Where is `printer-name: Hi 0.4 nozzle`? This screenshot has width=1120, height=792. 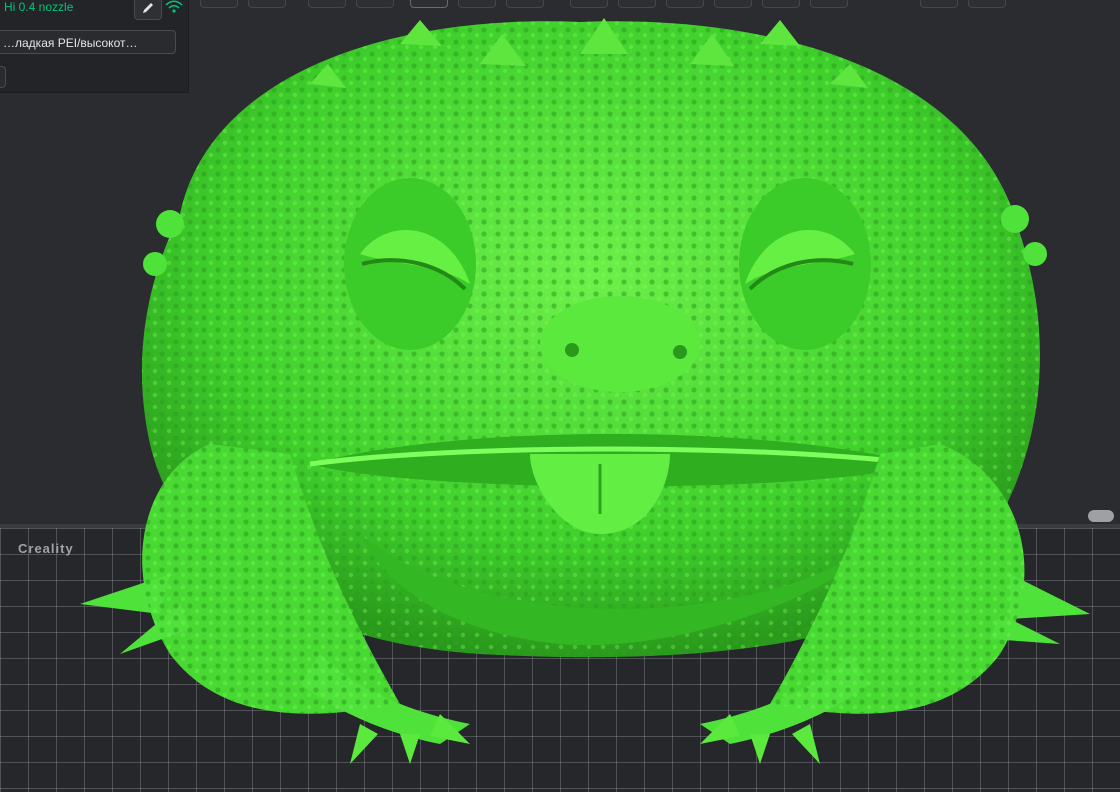 printer-name: Hi 0.4 nozzle is located at coordinates (38, 7).